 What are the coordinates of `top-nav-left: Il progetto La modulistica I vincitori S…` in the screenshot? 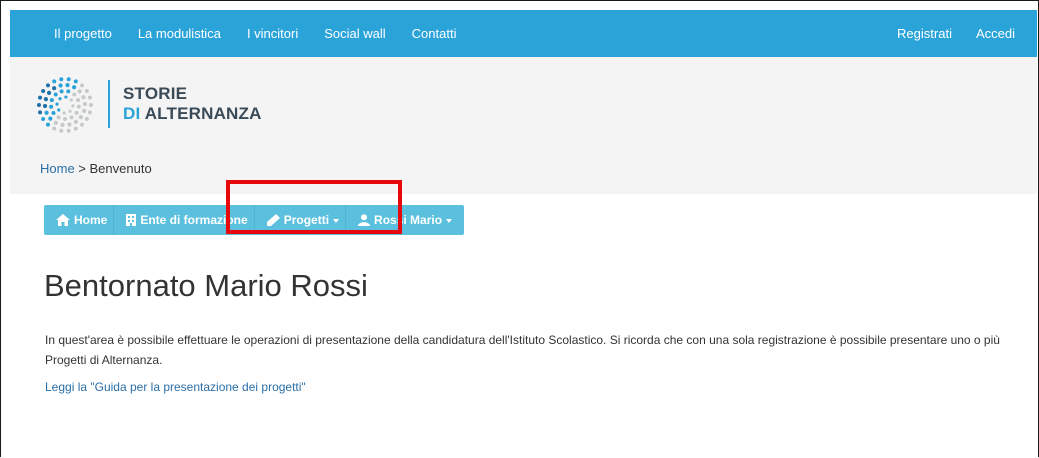 It's located at (268, 33).